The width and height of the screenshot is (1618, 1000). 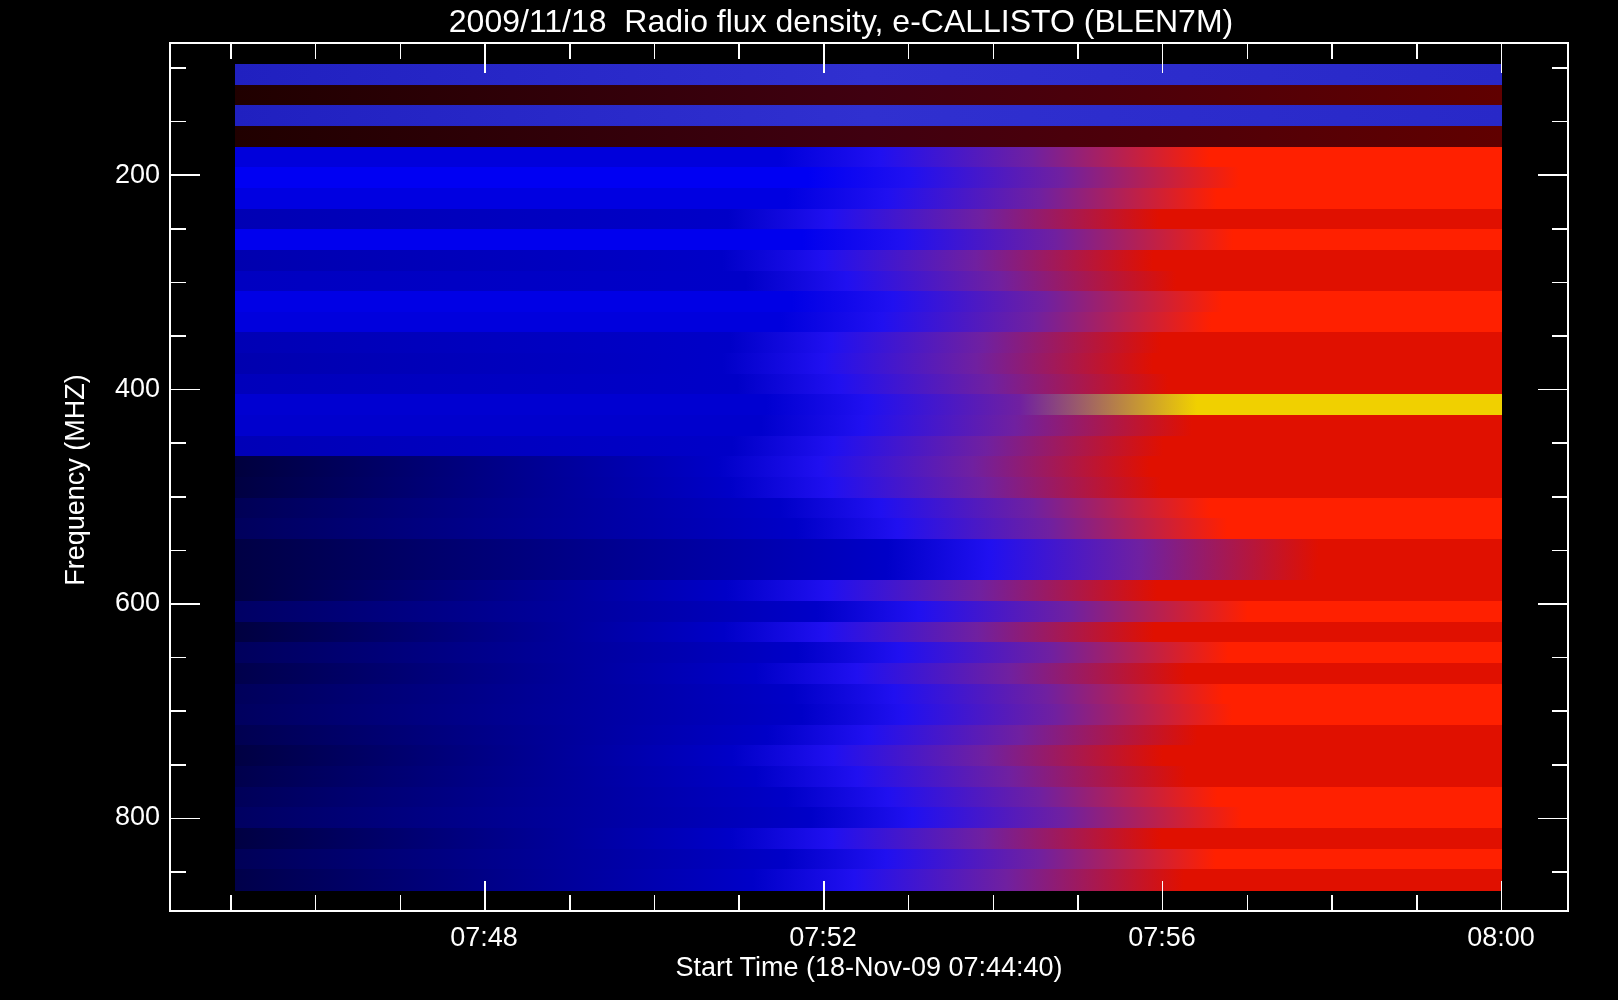 What do you see at coordinates (1162, 937) in the screenshot?
I see `x-tick-label: 07:56` at bounding box center [1162, 937].